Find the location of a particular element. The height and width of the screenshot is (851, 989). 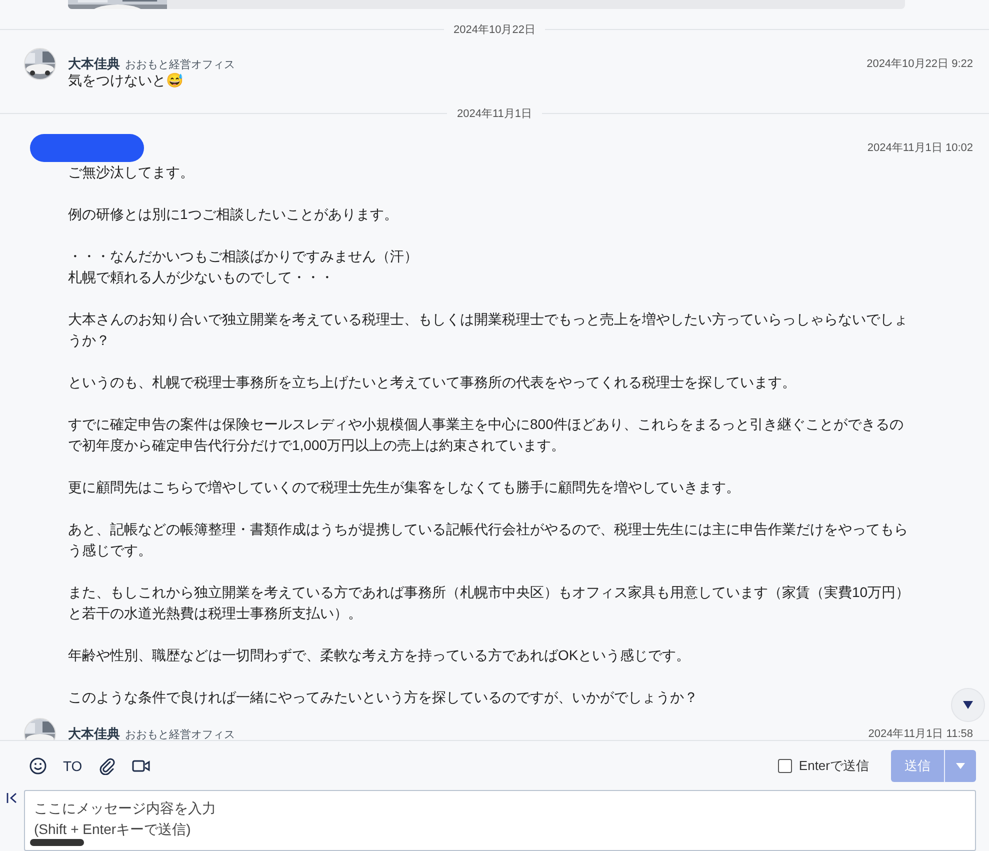

redaction-mark is located at coordinates (57, 842).